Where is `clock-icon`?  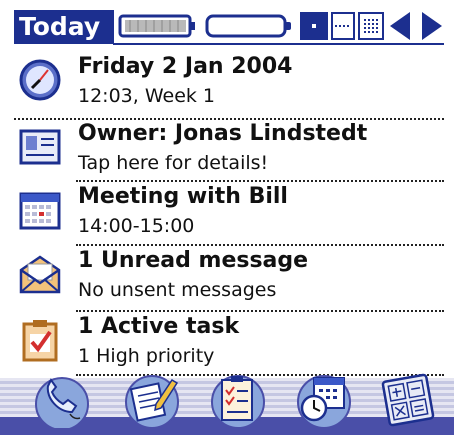
clock-icon is located at coordinates (40, 80).